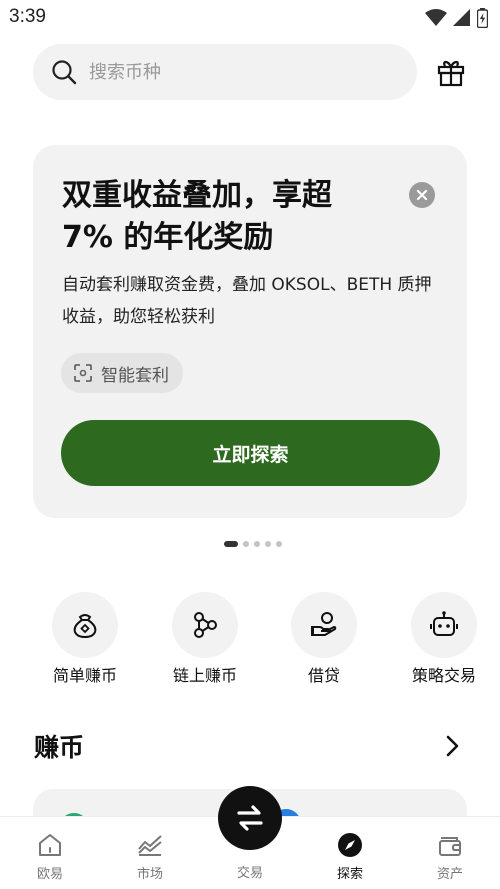 This screenshot has width=500, height=889. What do you see at coordinates (450, 846) in the screenshot?
I see `wallet-icon` at bounding box center [450, 846].